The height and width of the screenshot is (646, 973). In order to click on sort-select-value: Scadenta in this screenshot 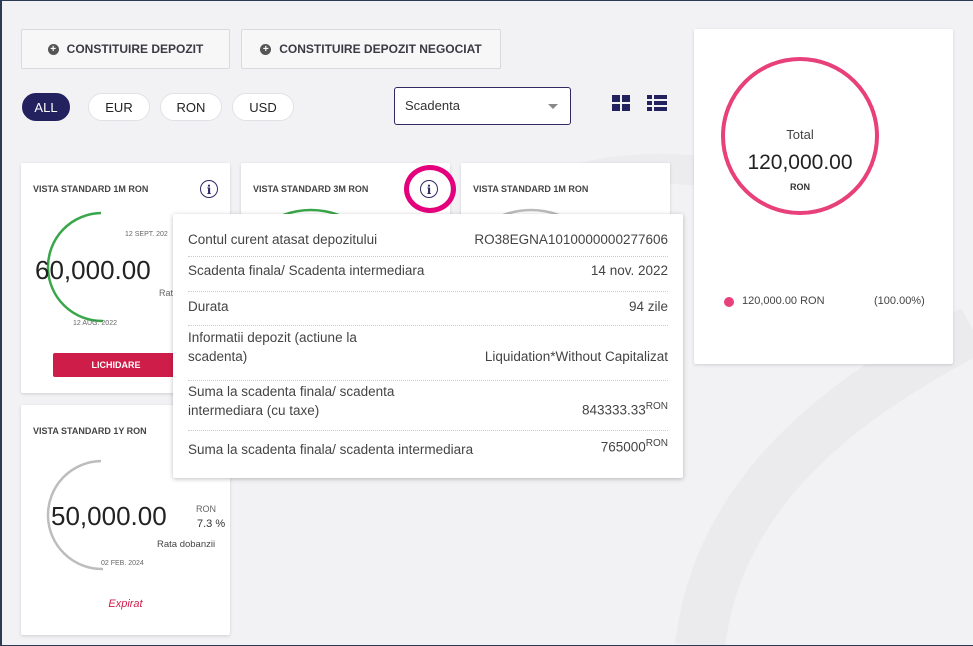, I will do `click(432, 105)`.